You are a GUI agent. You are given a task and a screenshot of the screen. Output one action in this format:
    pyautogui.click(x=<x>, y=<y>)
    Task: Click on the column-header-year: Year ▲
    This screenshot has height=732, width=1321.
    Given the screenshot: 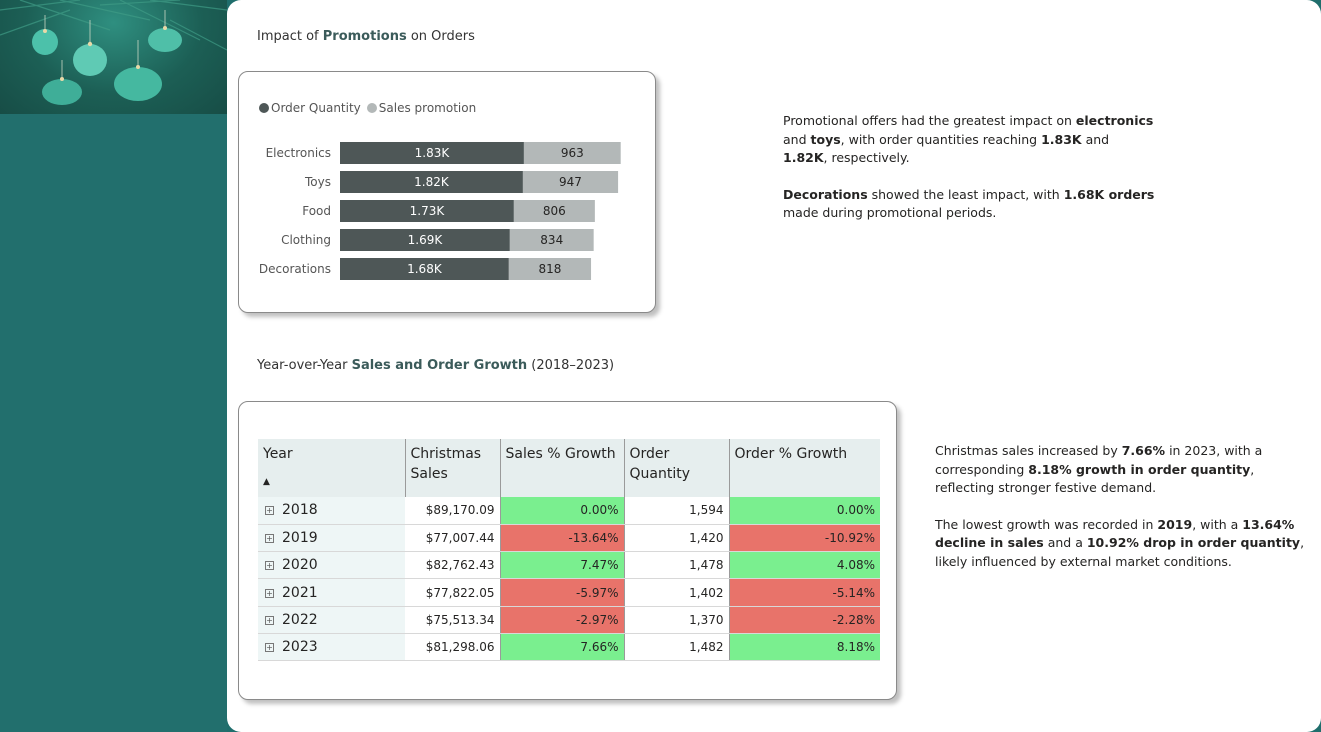 What is the action you would take?
    pyautogui.click(x=332, y=468)
    